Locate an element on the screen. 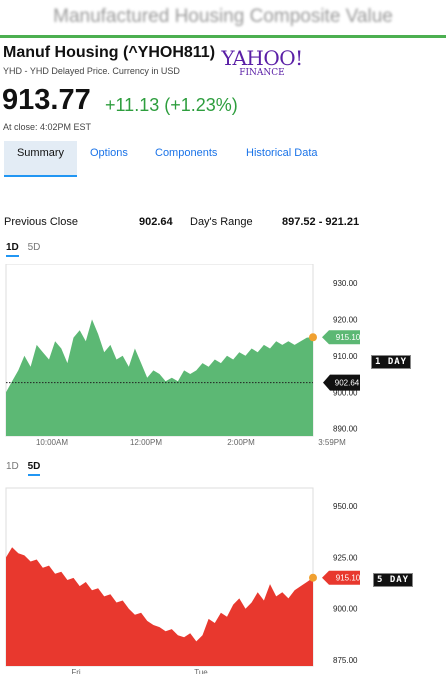 Image resolution: width=446 pixels, height=682 pixels. page-title: Manufactured Housing Composite Value is located at coordinates (223, 16).